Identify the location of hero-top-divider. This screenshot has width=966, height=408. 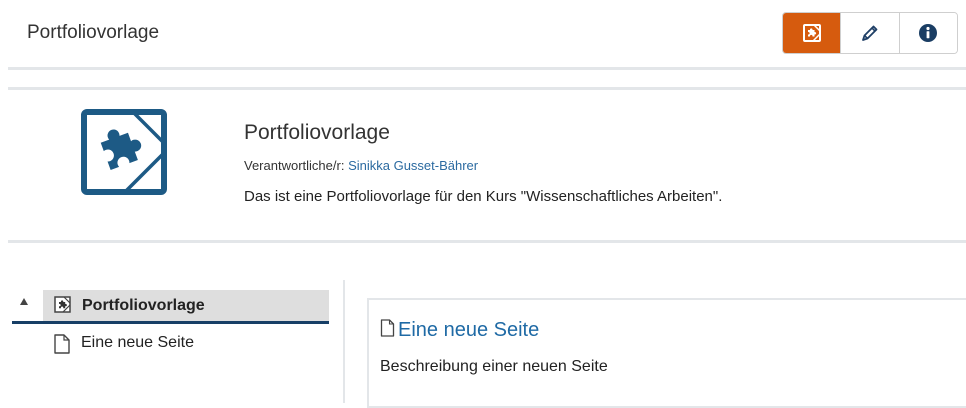
(487, 88).